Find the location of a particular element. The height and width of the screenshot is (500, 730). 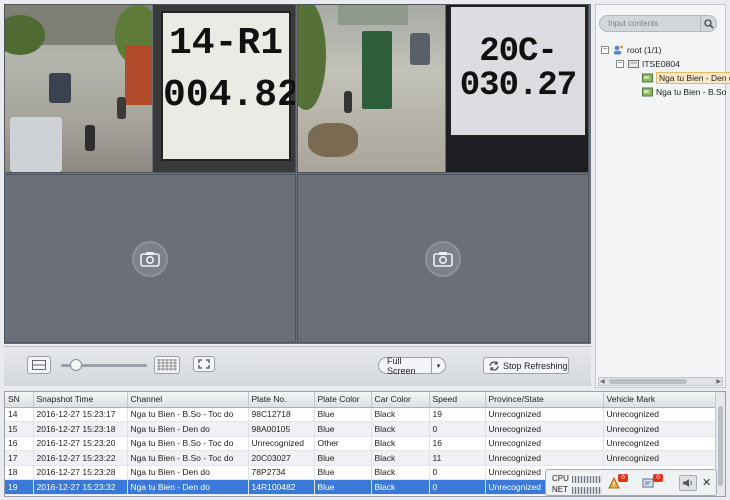

speaker-button is located at coordinates (688, 483).